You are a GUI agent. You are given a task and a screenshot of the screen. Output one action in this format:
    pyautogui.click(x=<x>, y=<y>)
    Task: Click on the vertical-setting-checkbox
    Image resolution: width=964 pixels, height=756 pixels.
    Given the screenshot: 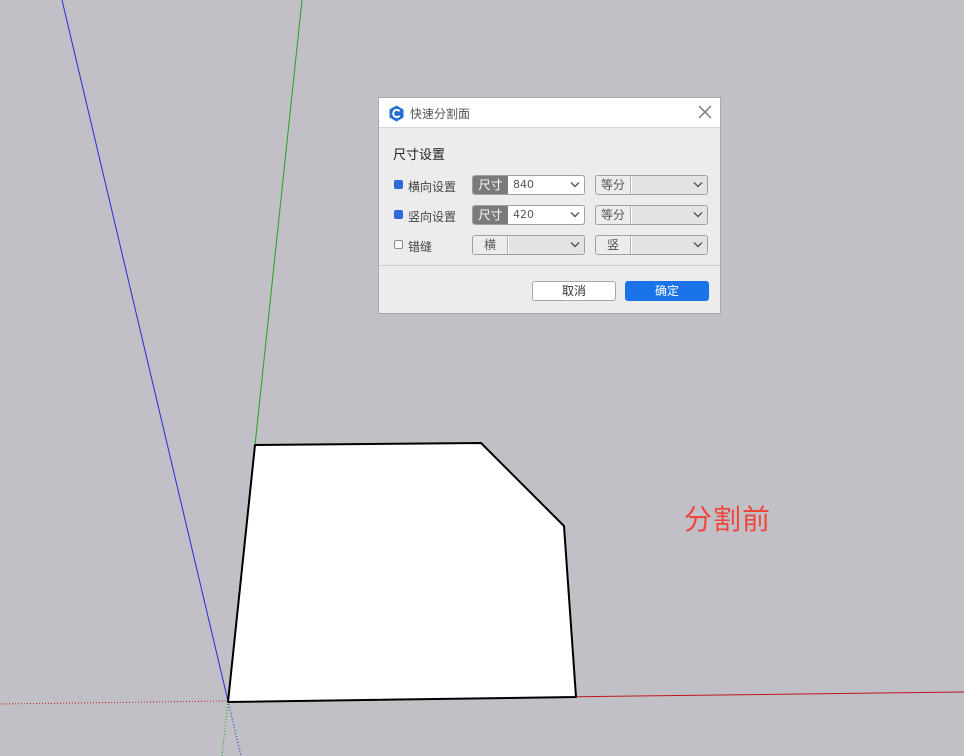 What is the action you would take?
    pyautogui.click(x=398, y=214)
    